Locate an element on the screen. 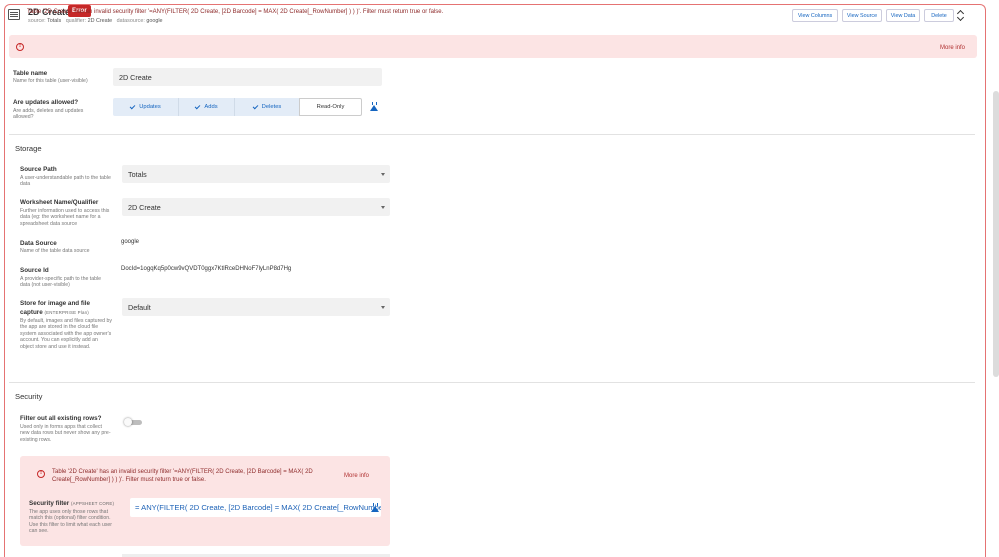  store-image-value: Default is located at coordinates (139, 307).